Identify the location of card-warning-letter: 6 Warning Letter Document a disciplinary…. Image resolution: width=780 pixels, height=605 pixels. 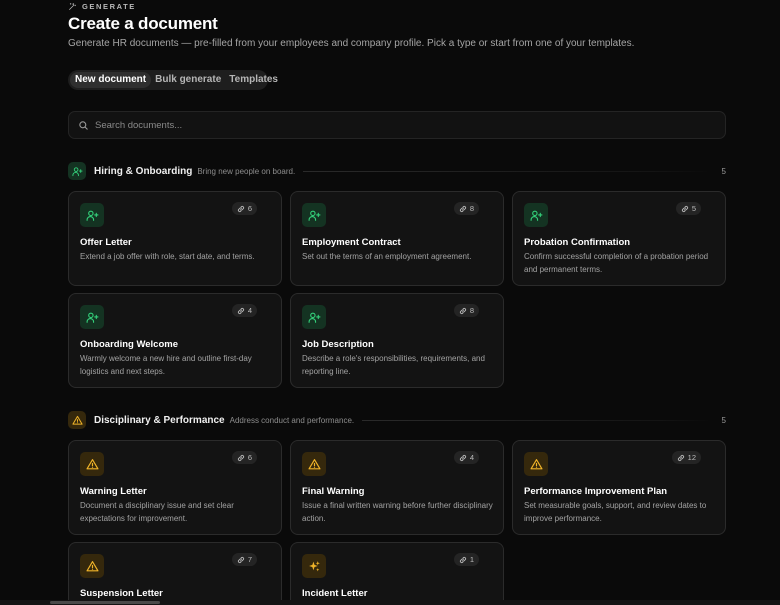
(175, 487).